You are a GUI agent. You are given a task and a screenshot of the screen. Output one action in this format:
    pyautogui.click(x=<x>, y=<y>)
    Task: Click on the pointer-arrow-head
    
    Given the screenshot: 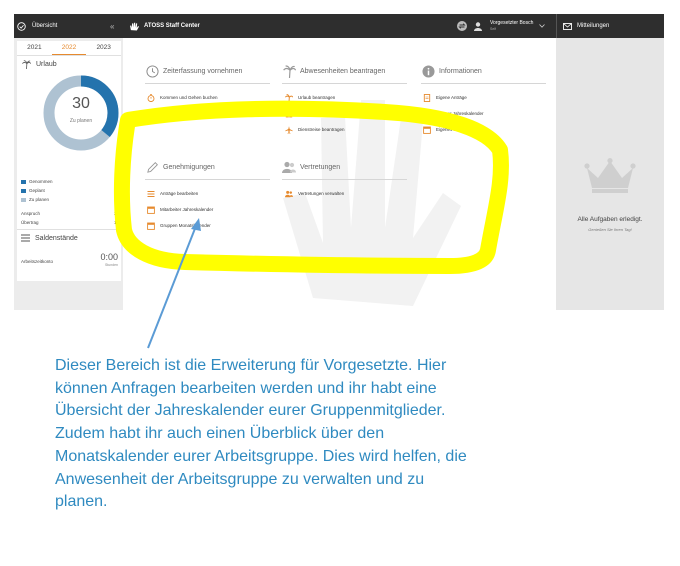 What is the action you would take?
    pyautogui.click(x=196, y=224)
    